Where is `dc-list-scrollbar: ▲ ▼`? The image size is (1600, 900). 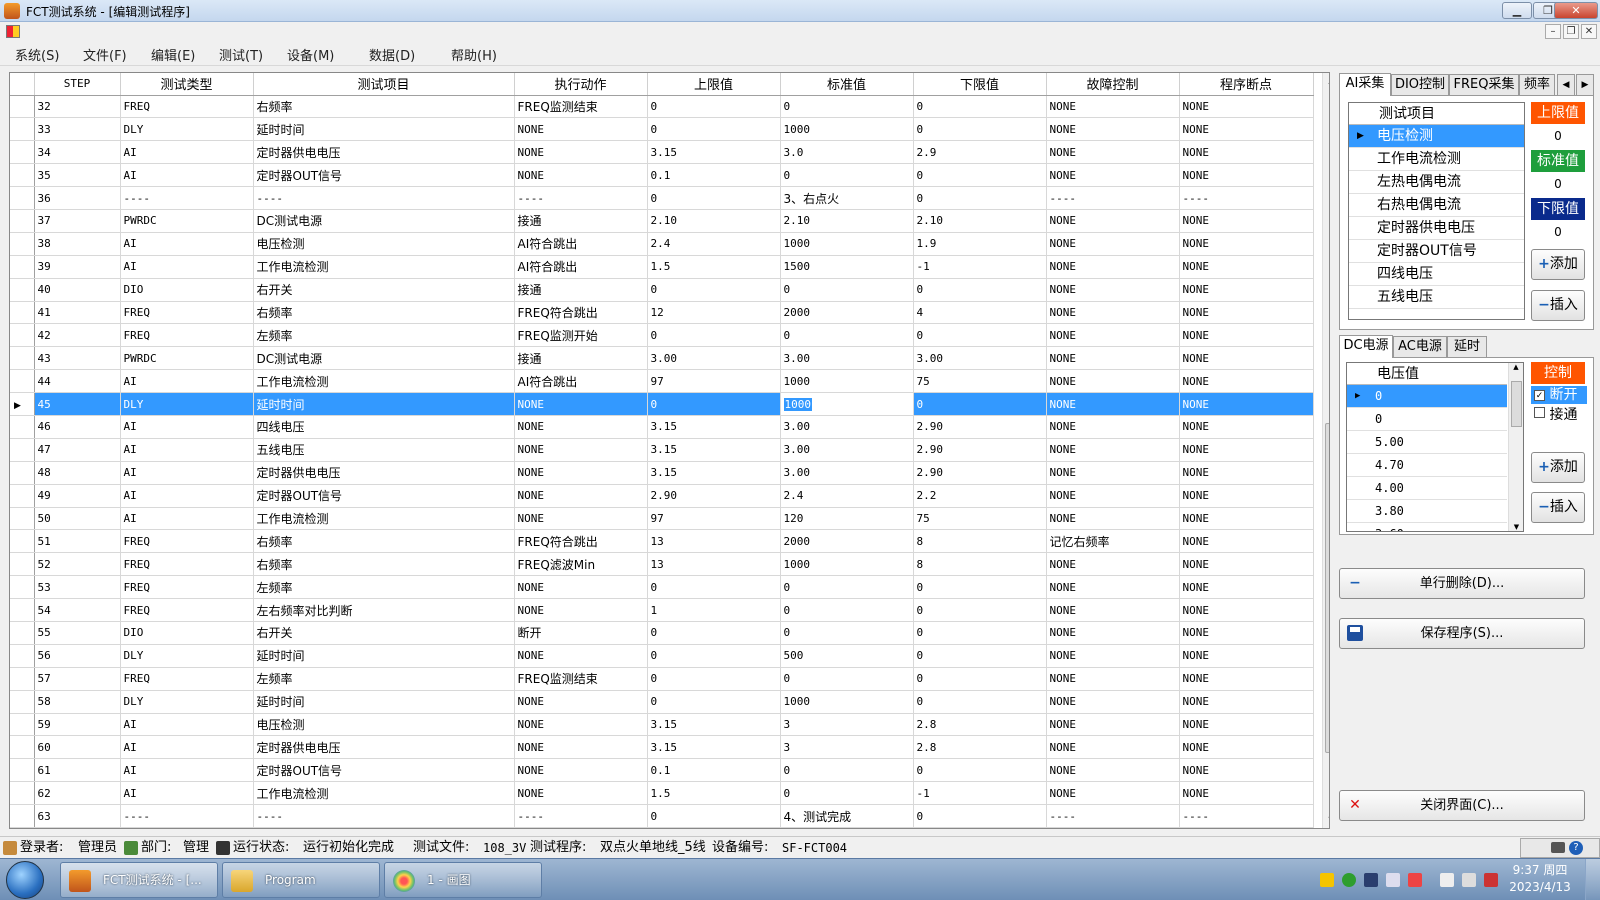
dc-list-scrollbar: ▲ ▼ is located at coordinates (1515, 447).